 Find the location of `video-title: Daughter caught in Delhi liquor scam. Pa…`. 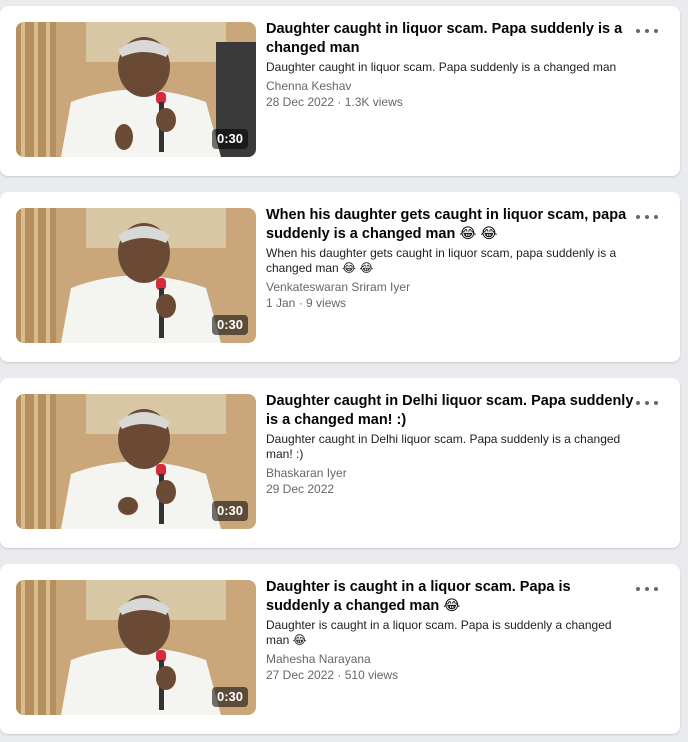

video-title: Daughter caught in Delhi liquor scam. Pa… is located at coordinates (451, 411).